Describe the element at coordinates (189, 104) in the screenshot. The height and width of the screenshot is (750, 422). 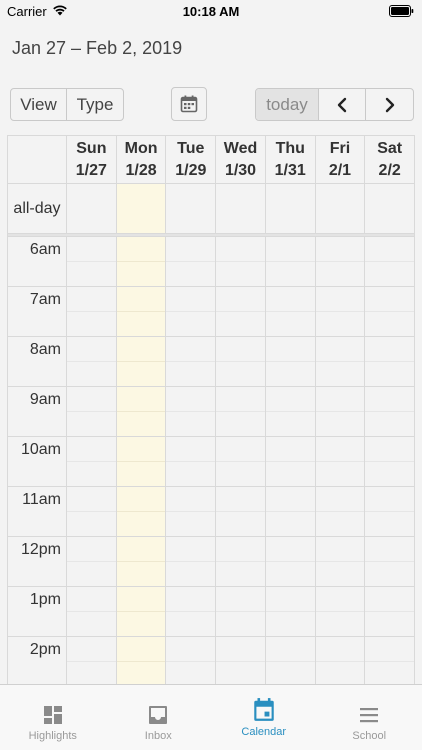
I see `date-picker-button` at that location.